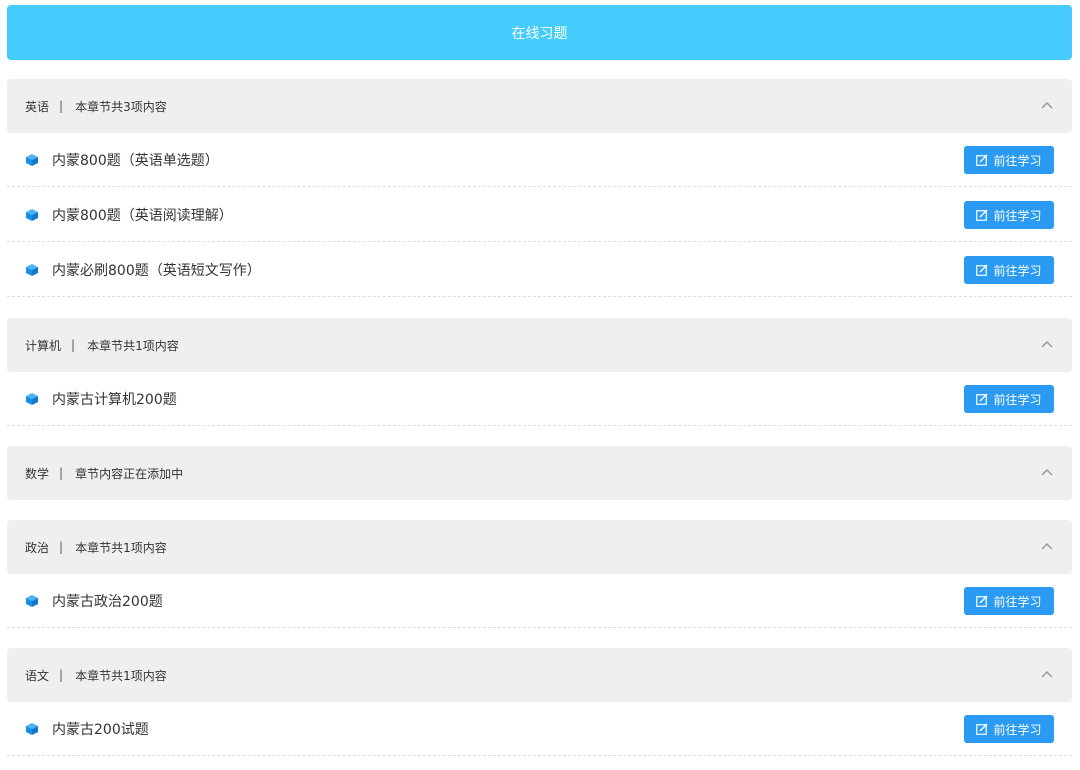 This screenshot has width=1080, height=770. Describe the element at coordinates (114, 400) in the screenshot. I see `item-title: 内蒙古计算机200题` at that location.